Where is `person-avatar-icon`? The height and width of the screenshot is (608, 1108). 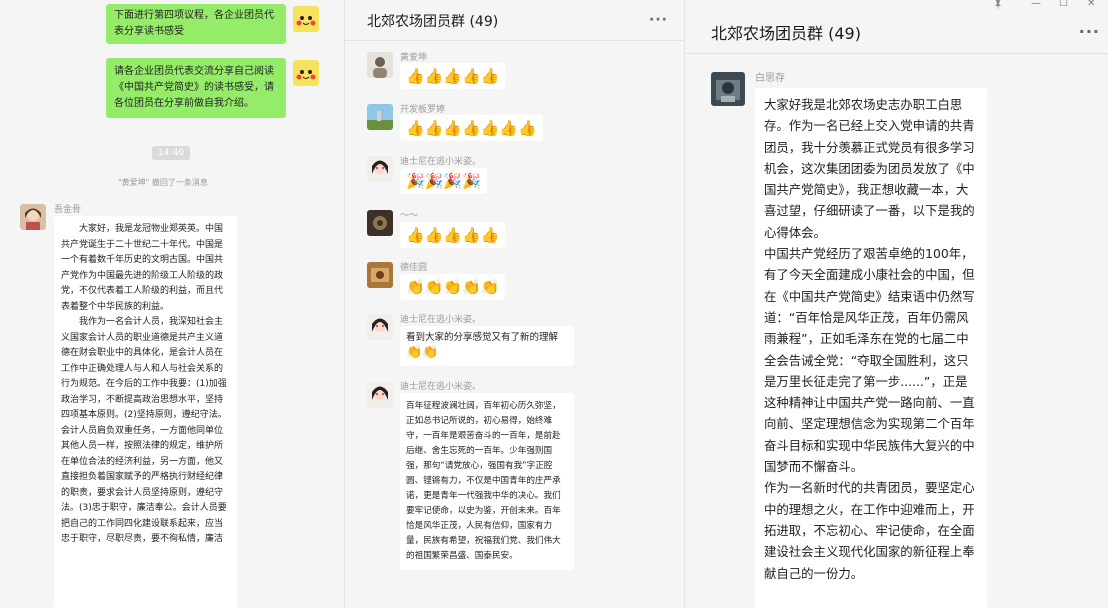
person-avatar-icon is located at coordinates (380, 65).